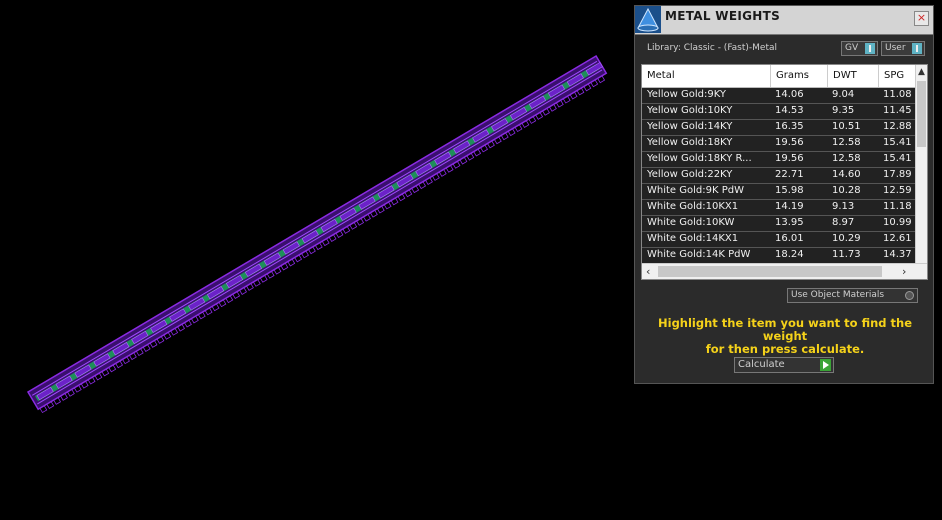 The image size is (942, 520). What do you see at coordinates (909, 295) in the screenshot?
I see `radio-icon` at bounding box center [909, 295].